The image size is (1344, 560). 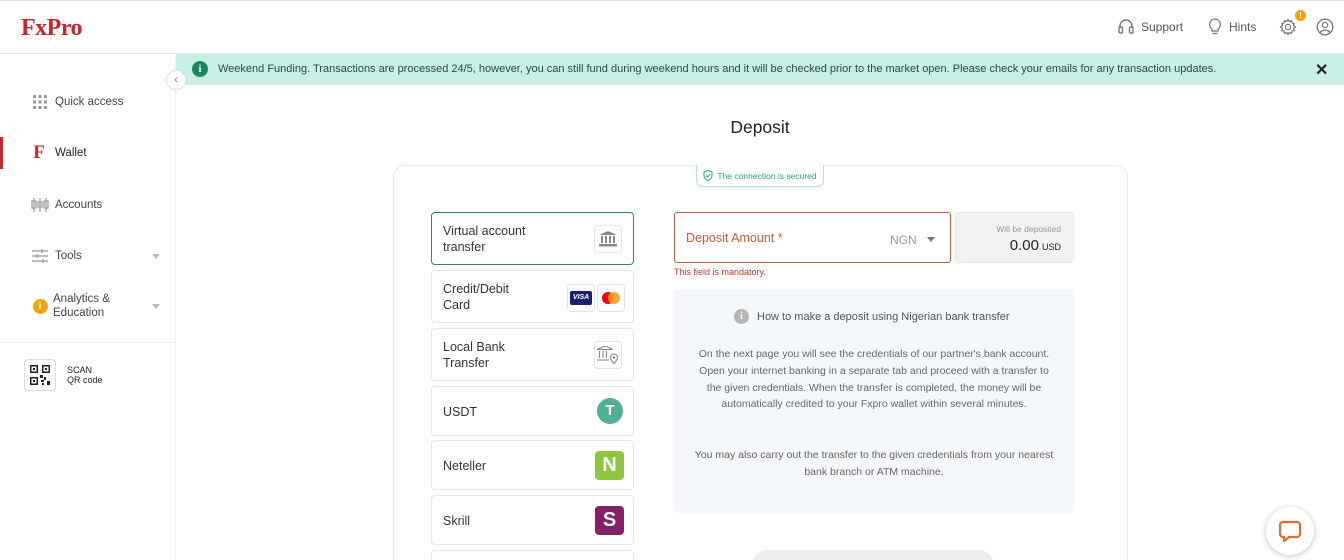 I want to click on scan-label-line-2: QR code, so click(x=85, y=380).